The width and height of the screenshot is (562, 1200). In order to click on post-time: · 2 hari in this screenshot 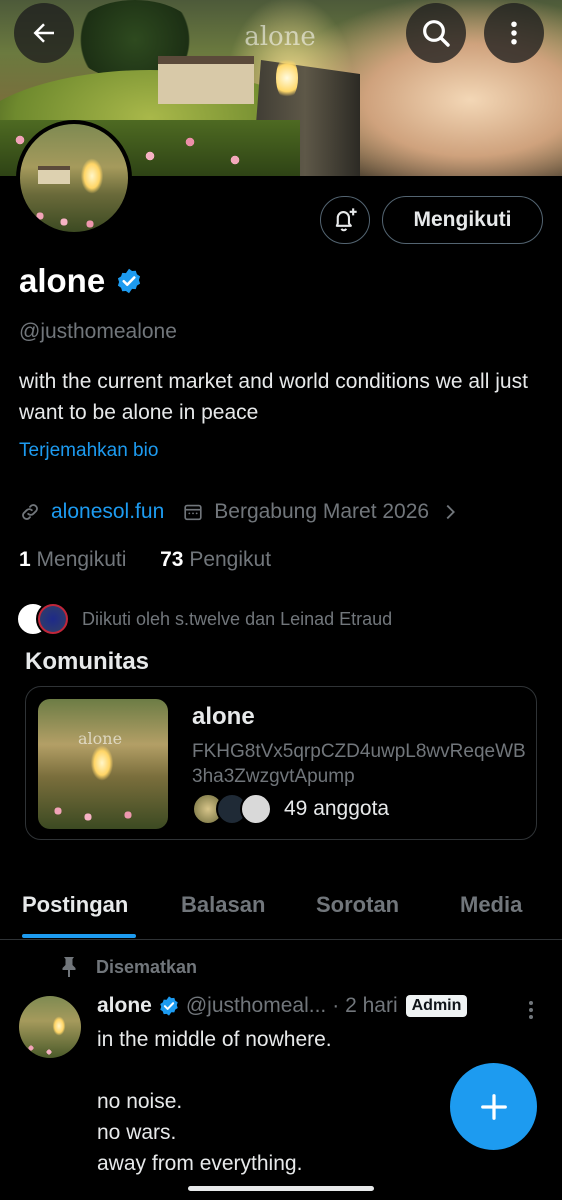, I will do `click(365, 1005)`.